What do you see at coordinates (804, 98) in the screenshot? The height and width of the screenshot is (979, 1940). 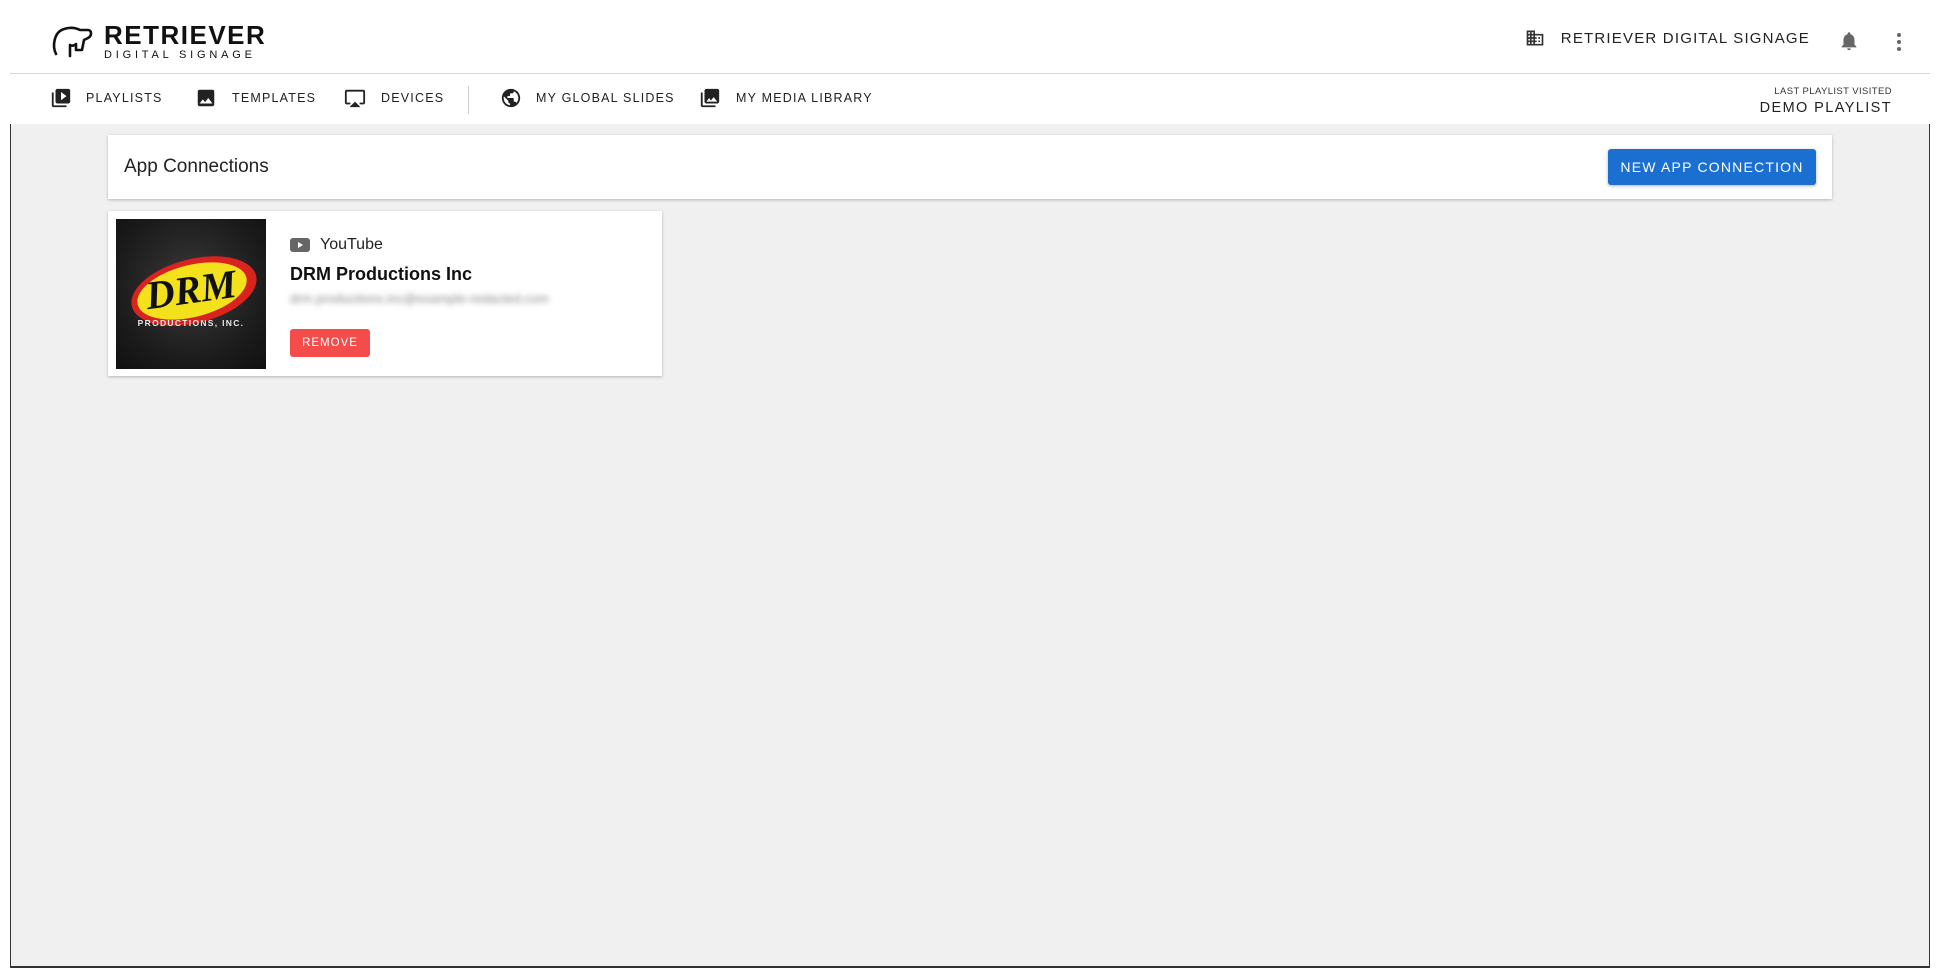 I see `nav-media-library-label: MY MEDIA LIBRARY` at bounding box center [804, 98].